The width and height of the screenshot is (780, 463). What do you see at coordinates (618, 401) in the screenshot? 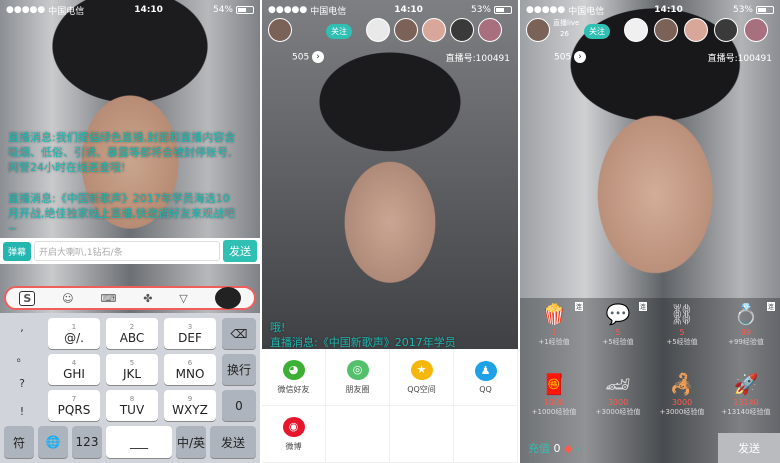
I see `gift-item: 🏎 3000 +3000经验值` at bounding box center [618, 401].